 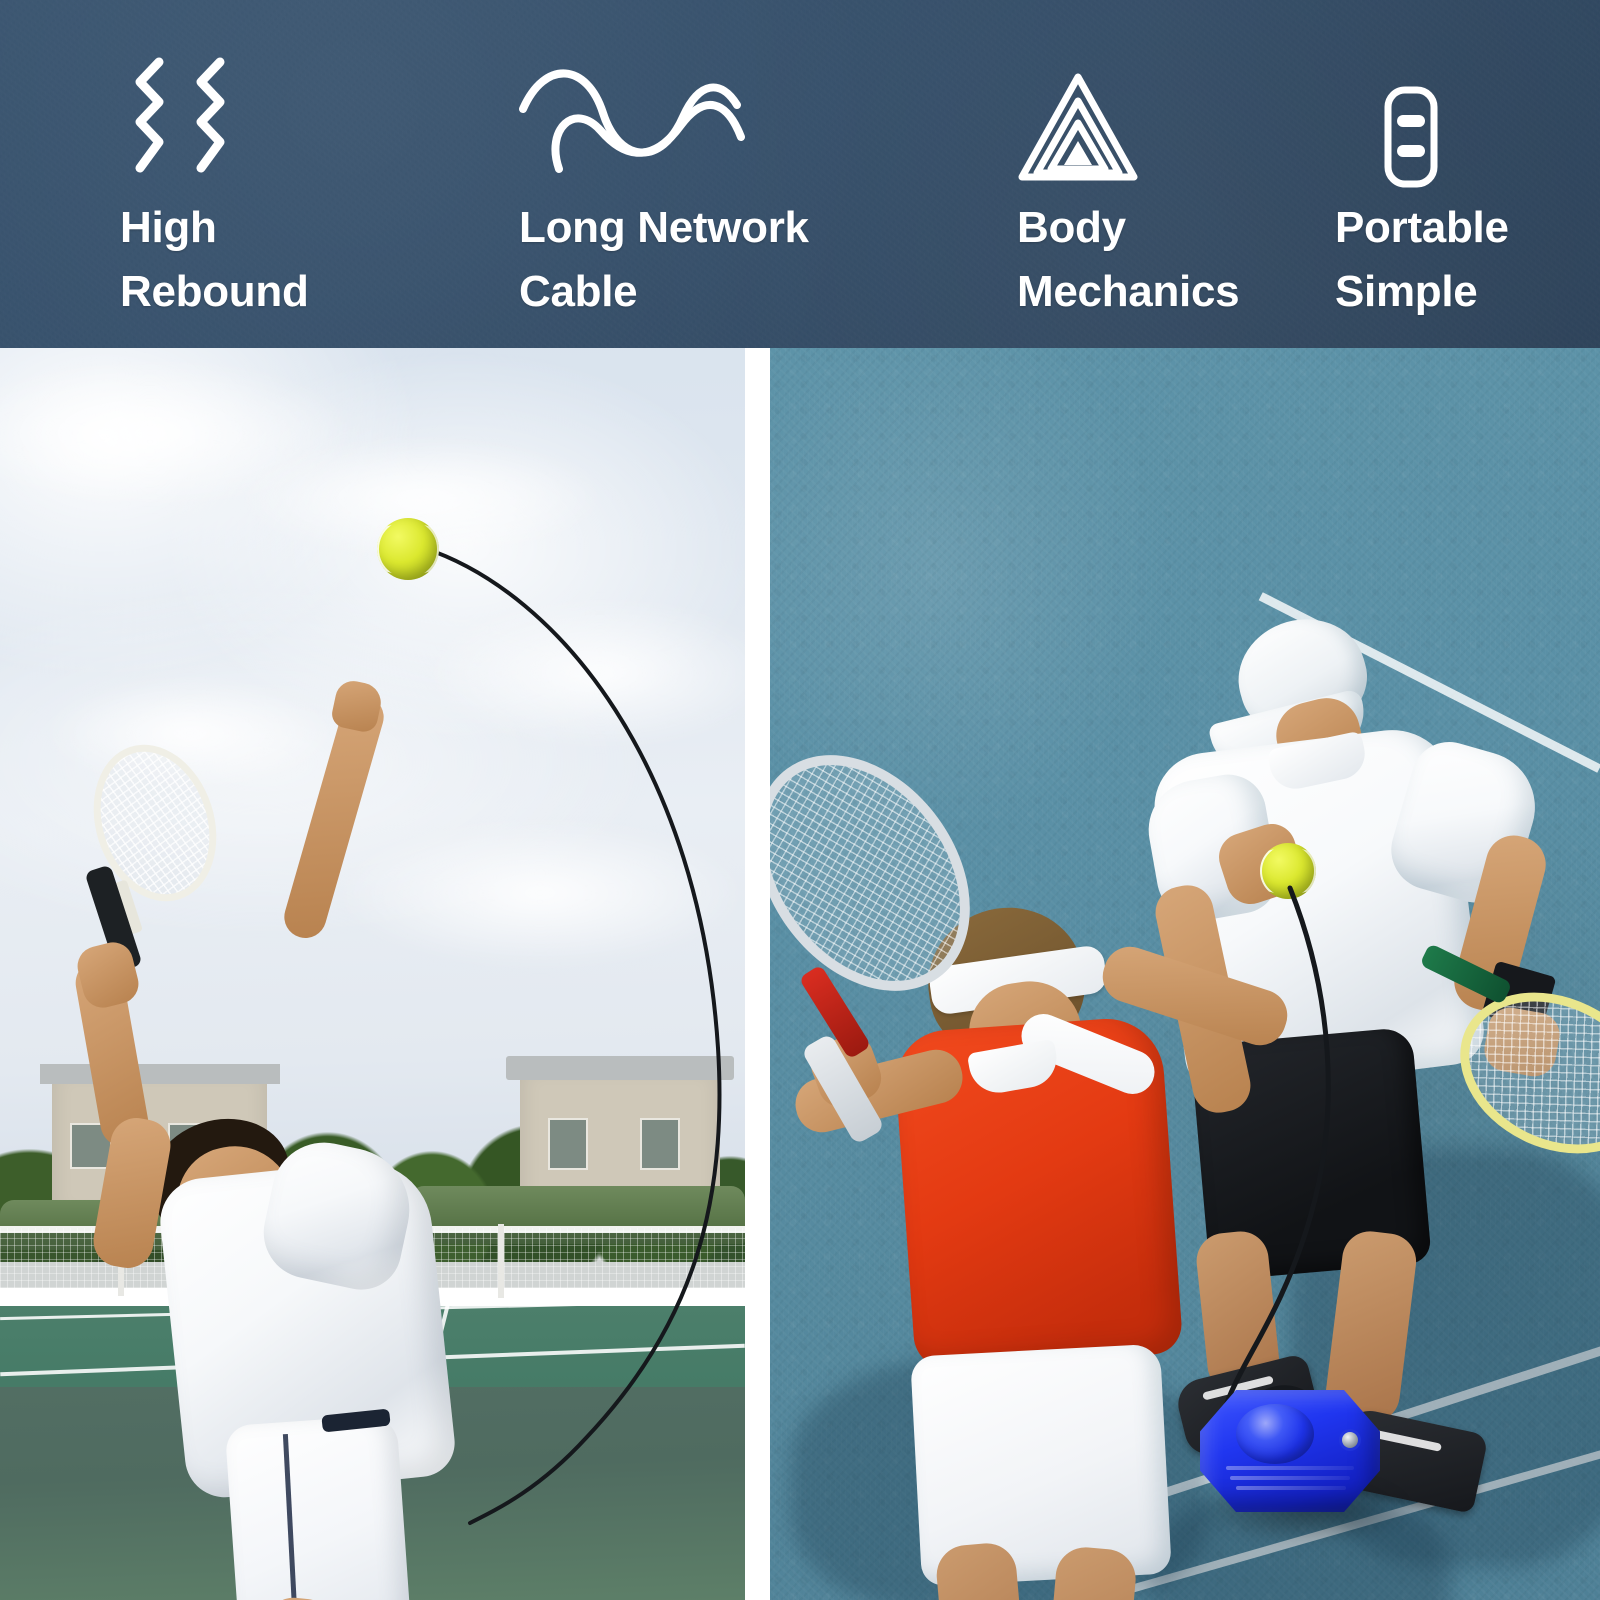 I want to click on feature-item-high-rebound: High Rebound, so click(x=227, y=174).